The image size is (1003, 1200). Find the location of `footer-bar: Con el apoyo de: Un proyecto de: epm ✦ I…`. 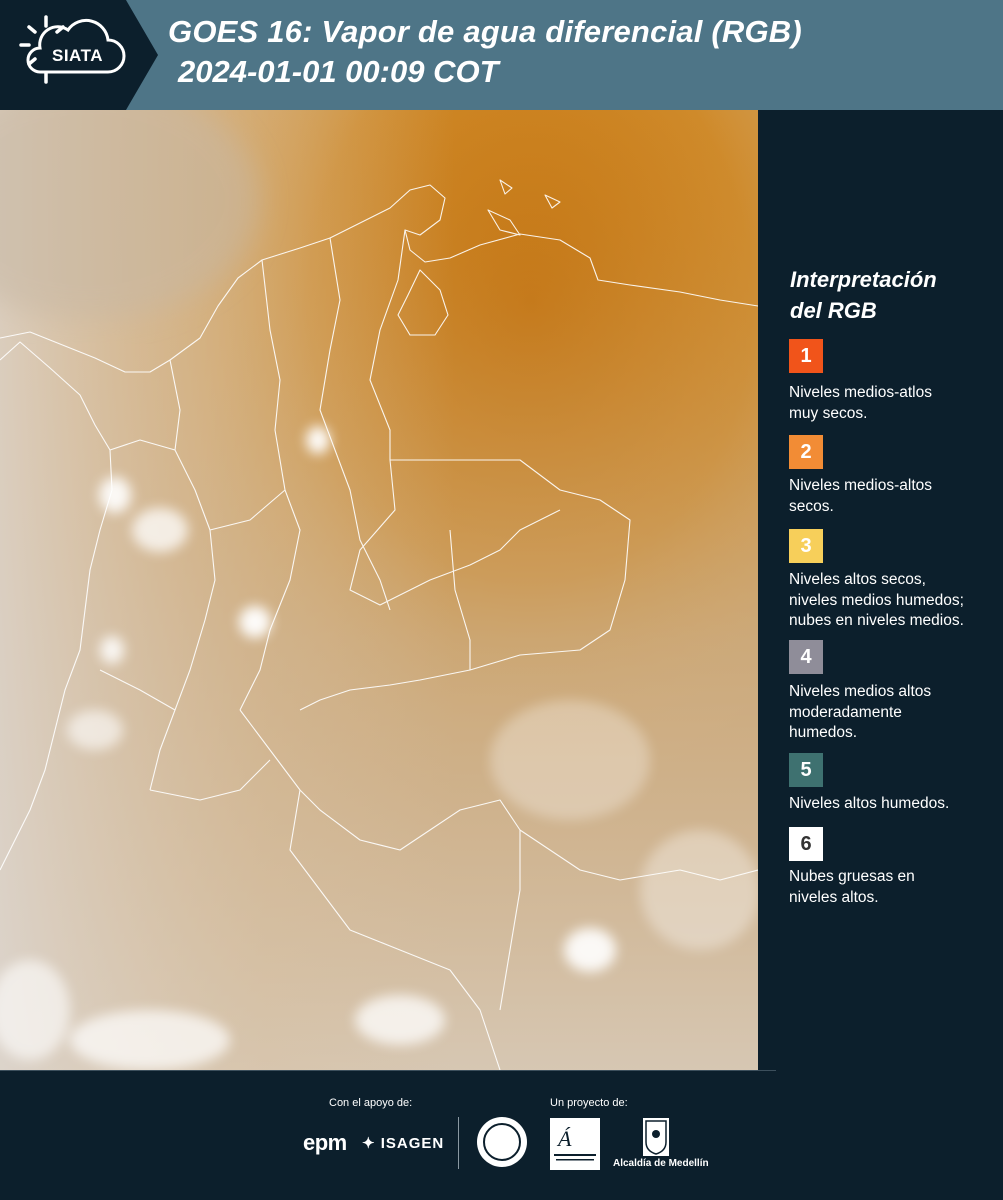

footer-bar: Con el apoyo de: Un proyecto de: epm ✦ I… is located at coordinates (501, 1135).